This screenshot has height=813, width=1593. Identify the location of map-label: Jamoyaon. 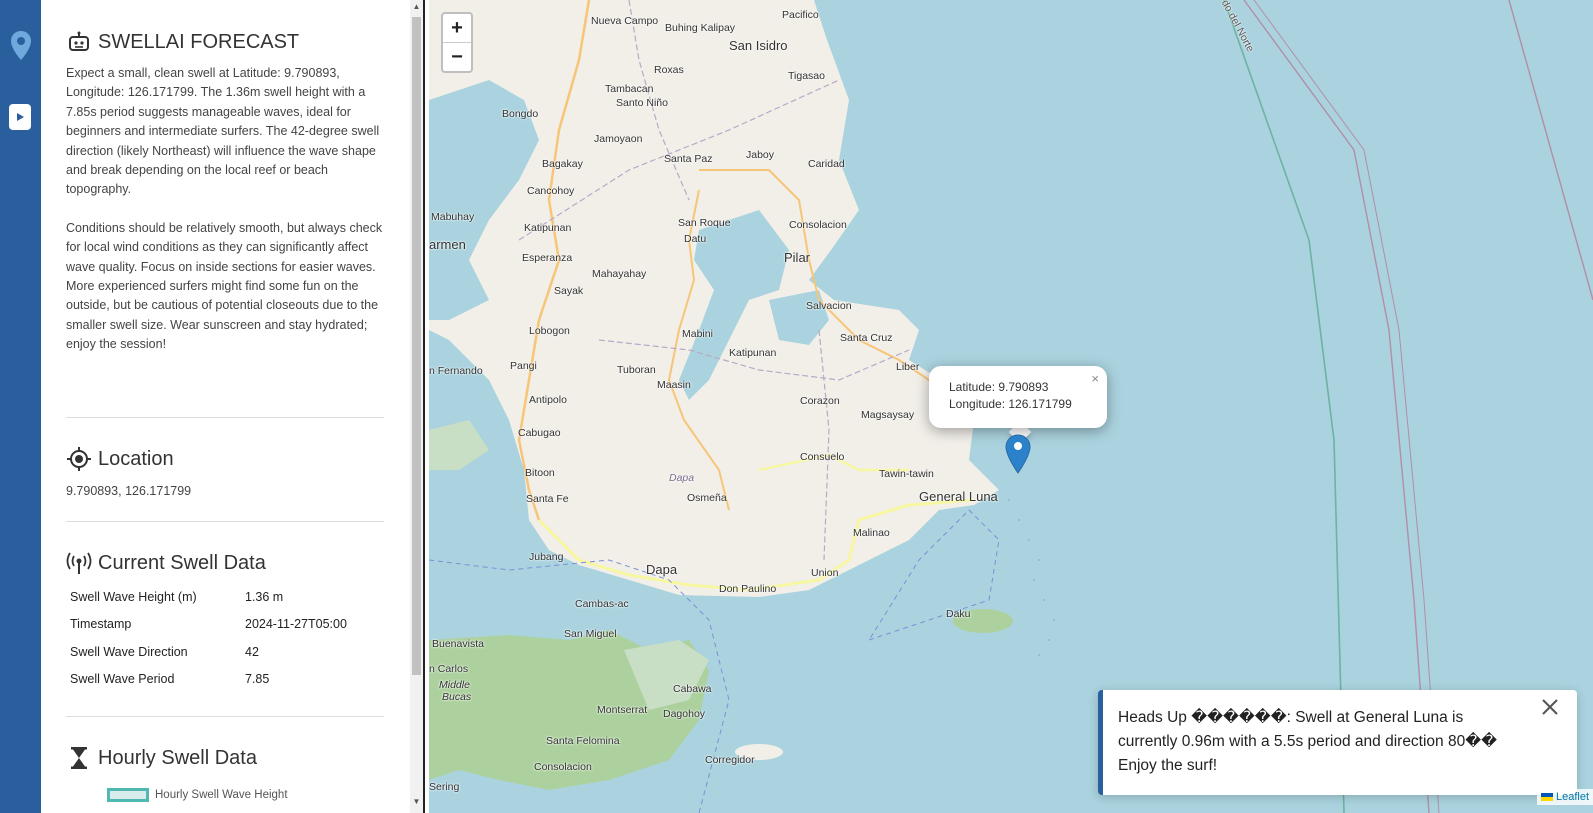
(618, 139).